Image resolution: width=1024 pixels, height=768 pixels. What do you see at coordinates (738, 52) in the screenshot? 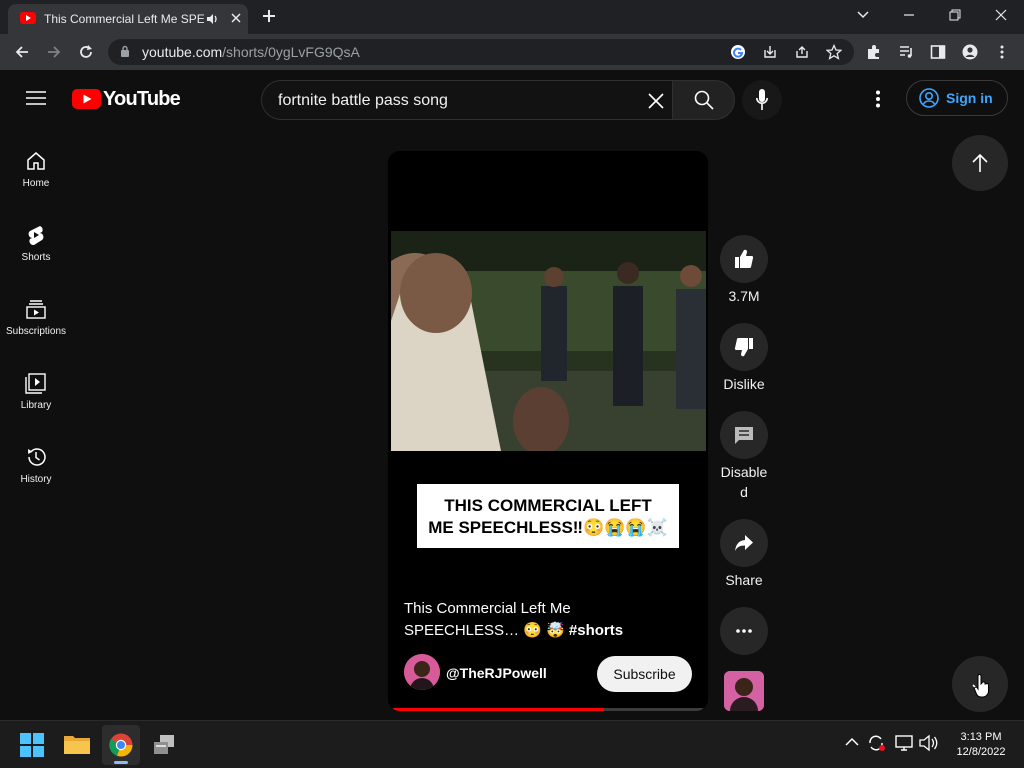
I see `google-lens-icon` at bounding box center [738, 52].